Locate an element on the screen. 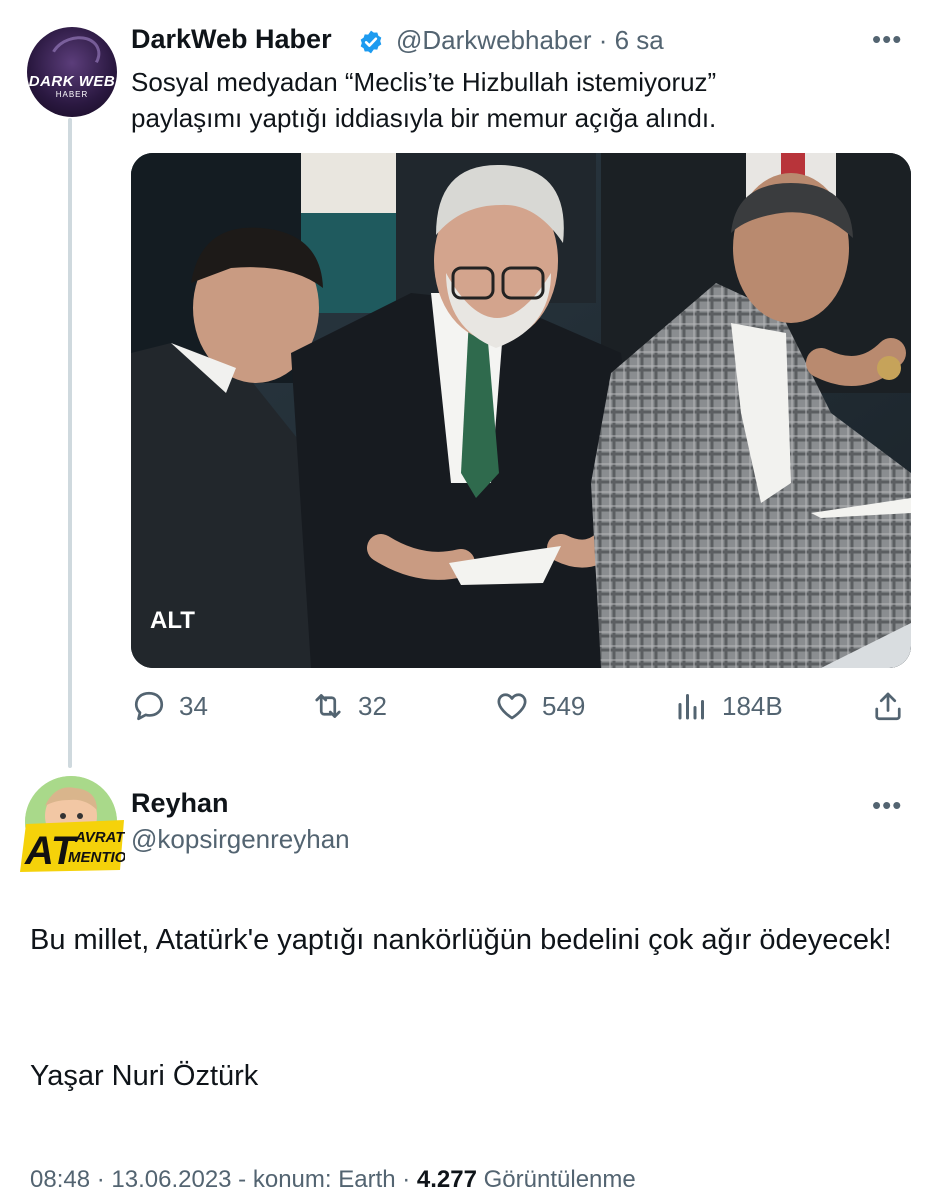 The height and width of the screenshot is (1200, 938). author-name: DarkWeb Haber is located at coordinates (231, 39).